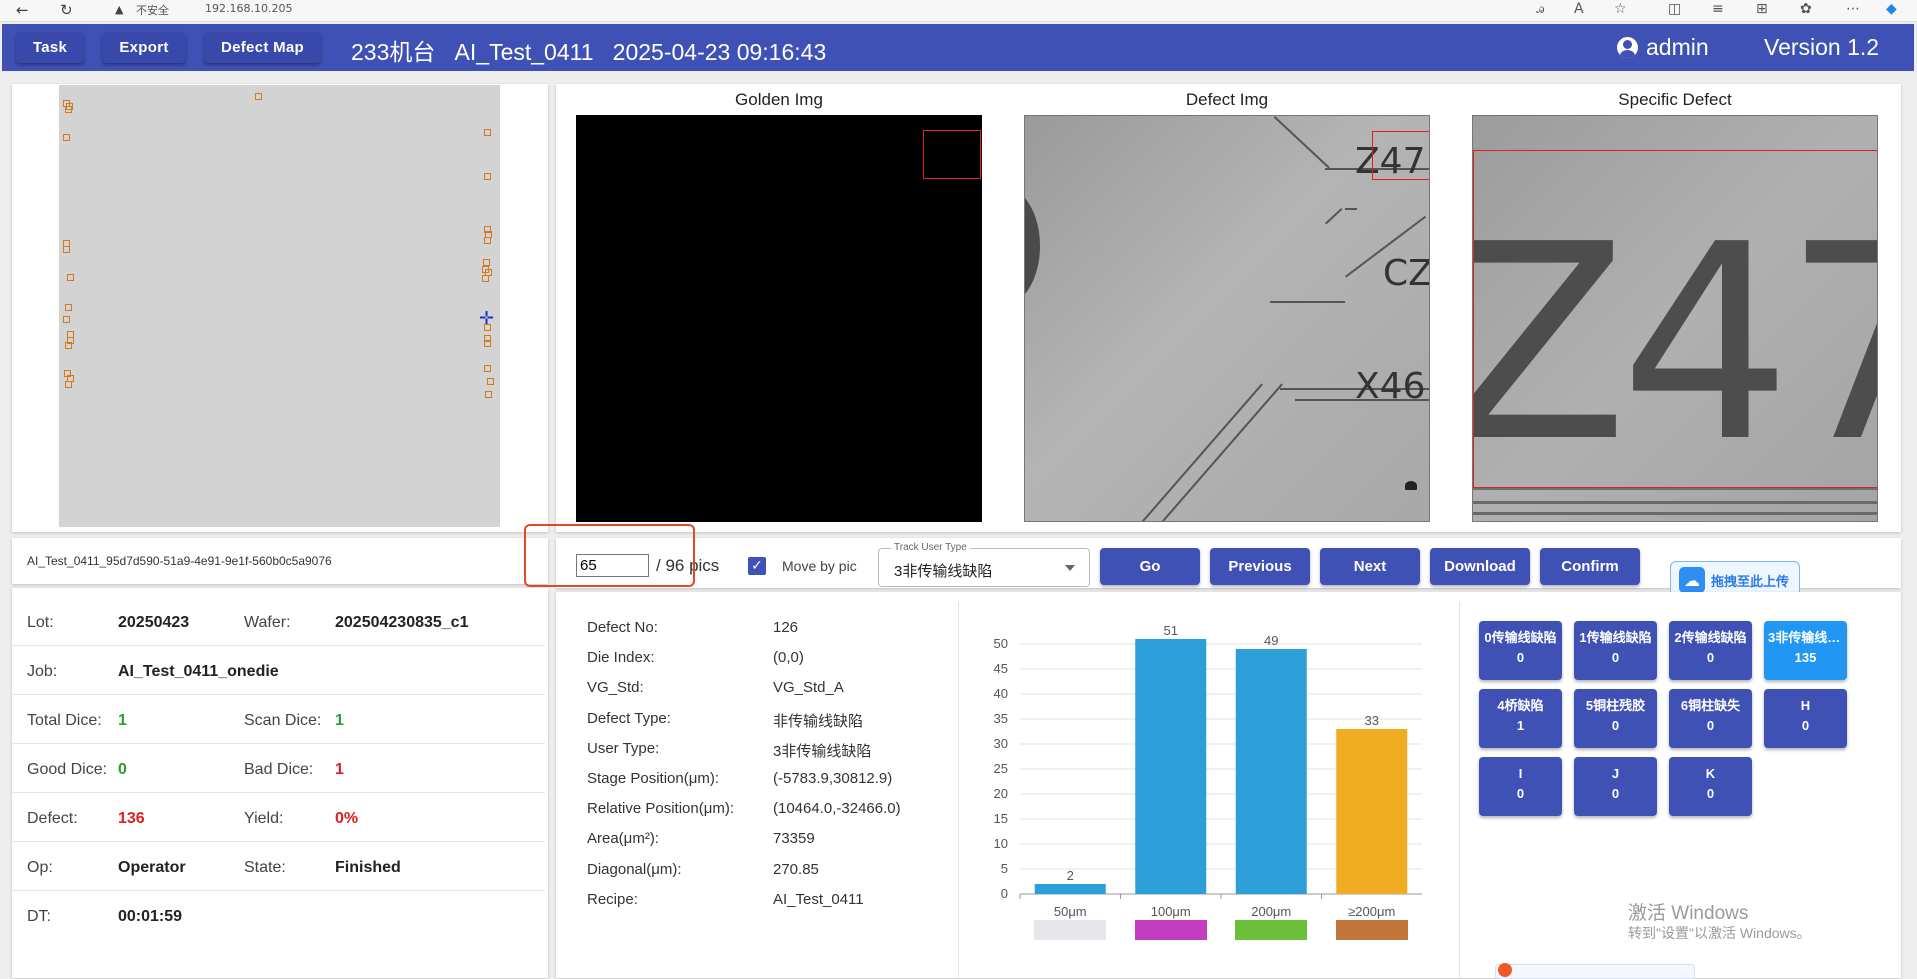 The image size is (1917, 979). Describe the element at coordinates (1406, 273) in the screenshot. I see `image-label: CZ4` at that location.